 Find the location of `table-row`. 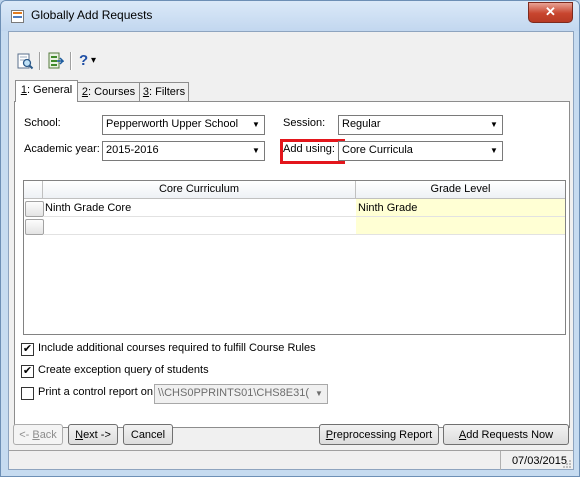

table-row is located at coordinates (199, 226).